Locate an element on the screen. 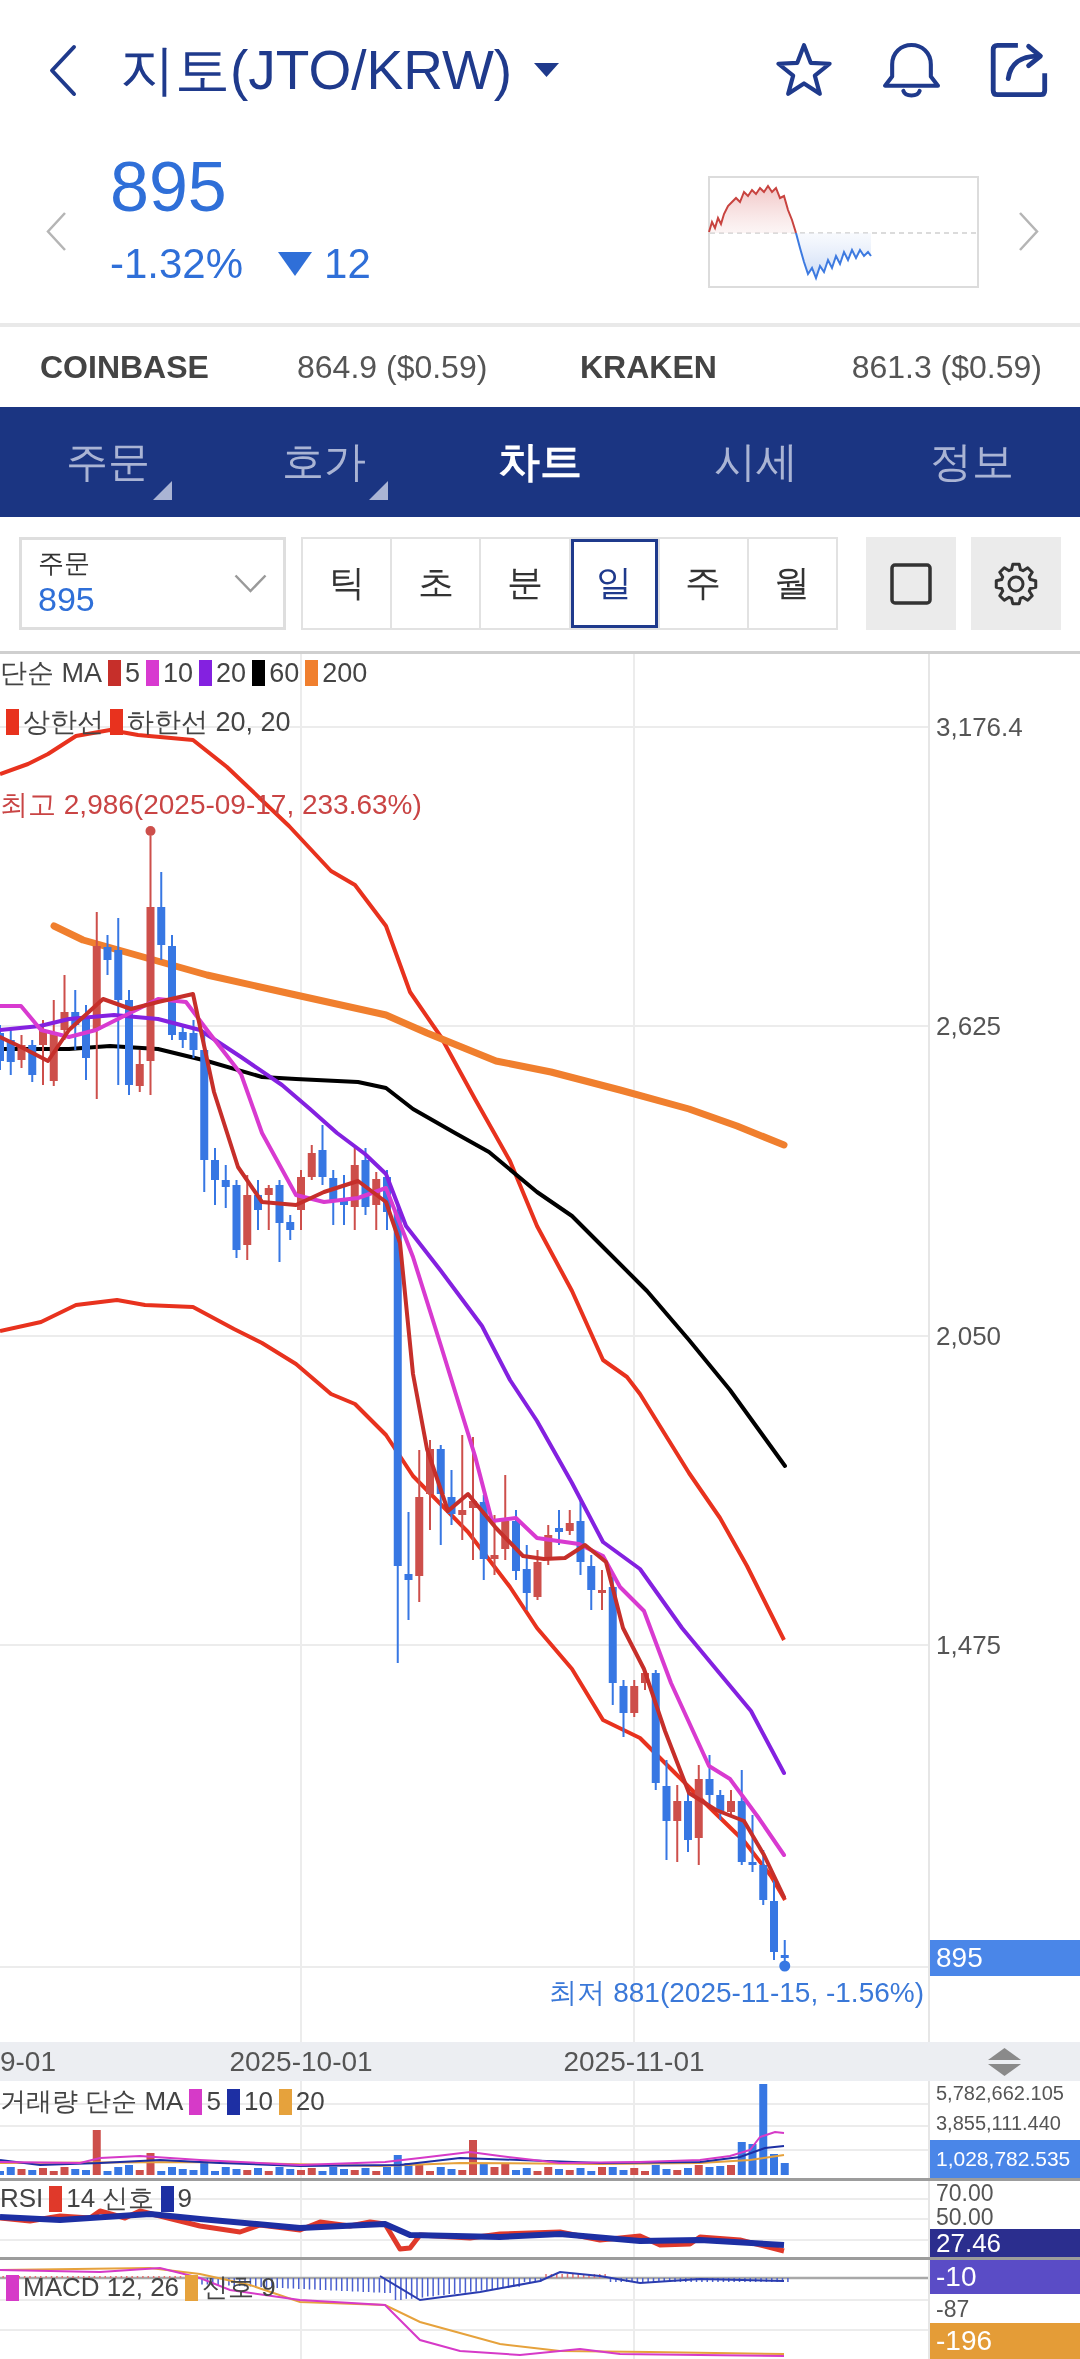 The height and width of the screenshot is (2359, 1080). axis-label: 3,855,111.440 is located at coordinates (998, 2122).